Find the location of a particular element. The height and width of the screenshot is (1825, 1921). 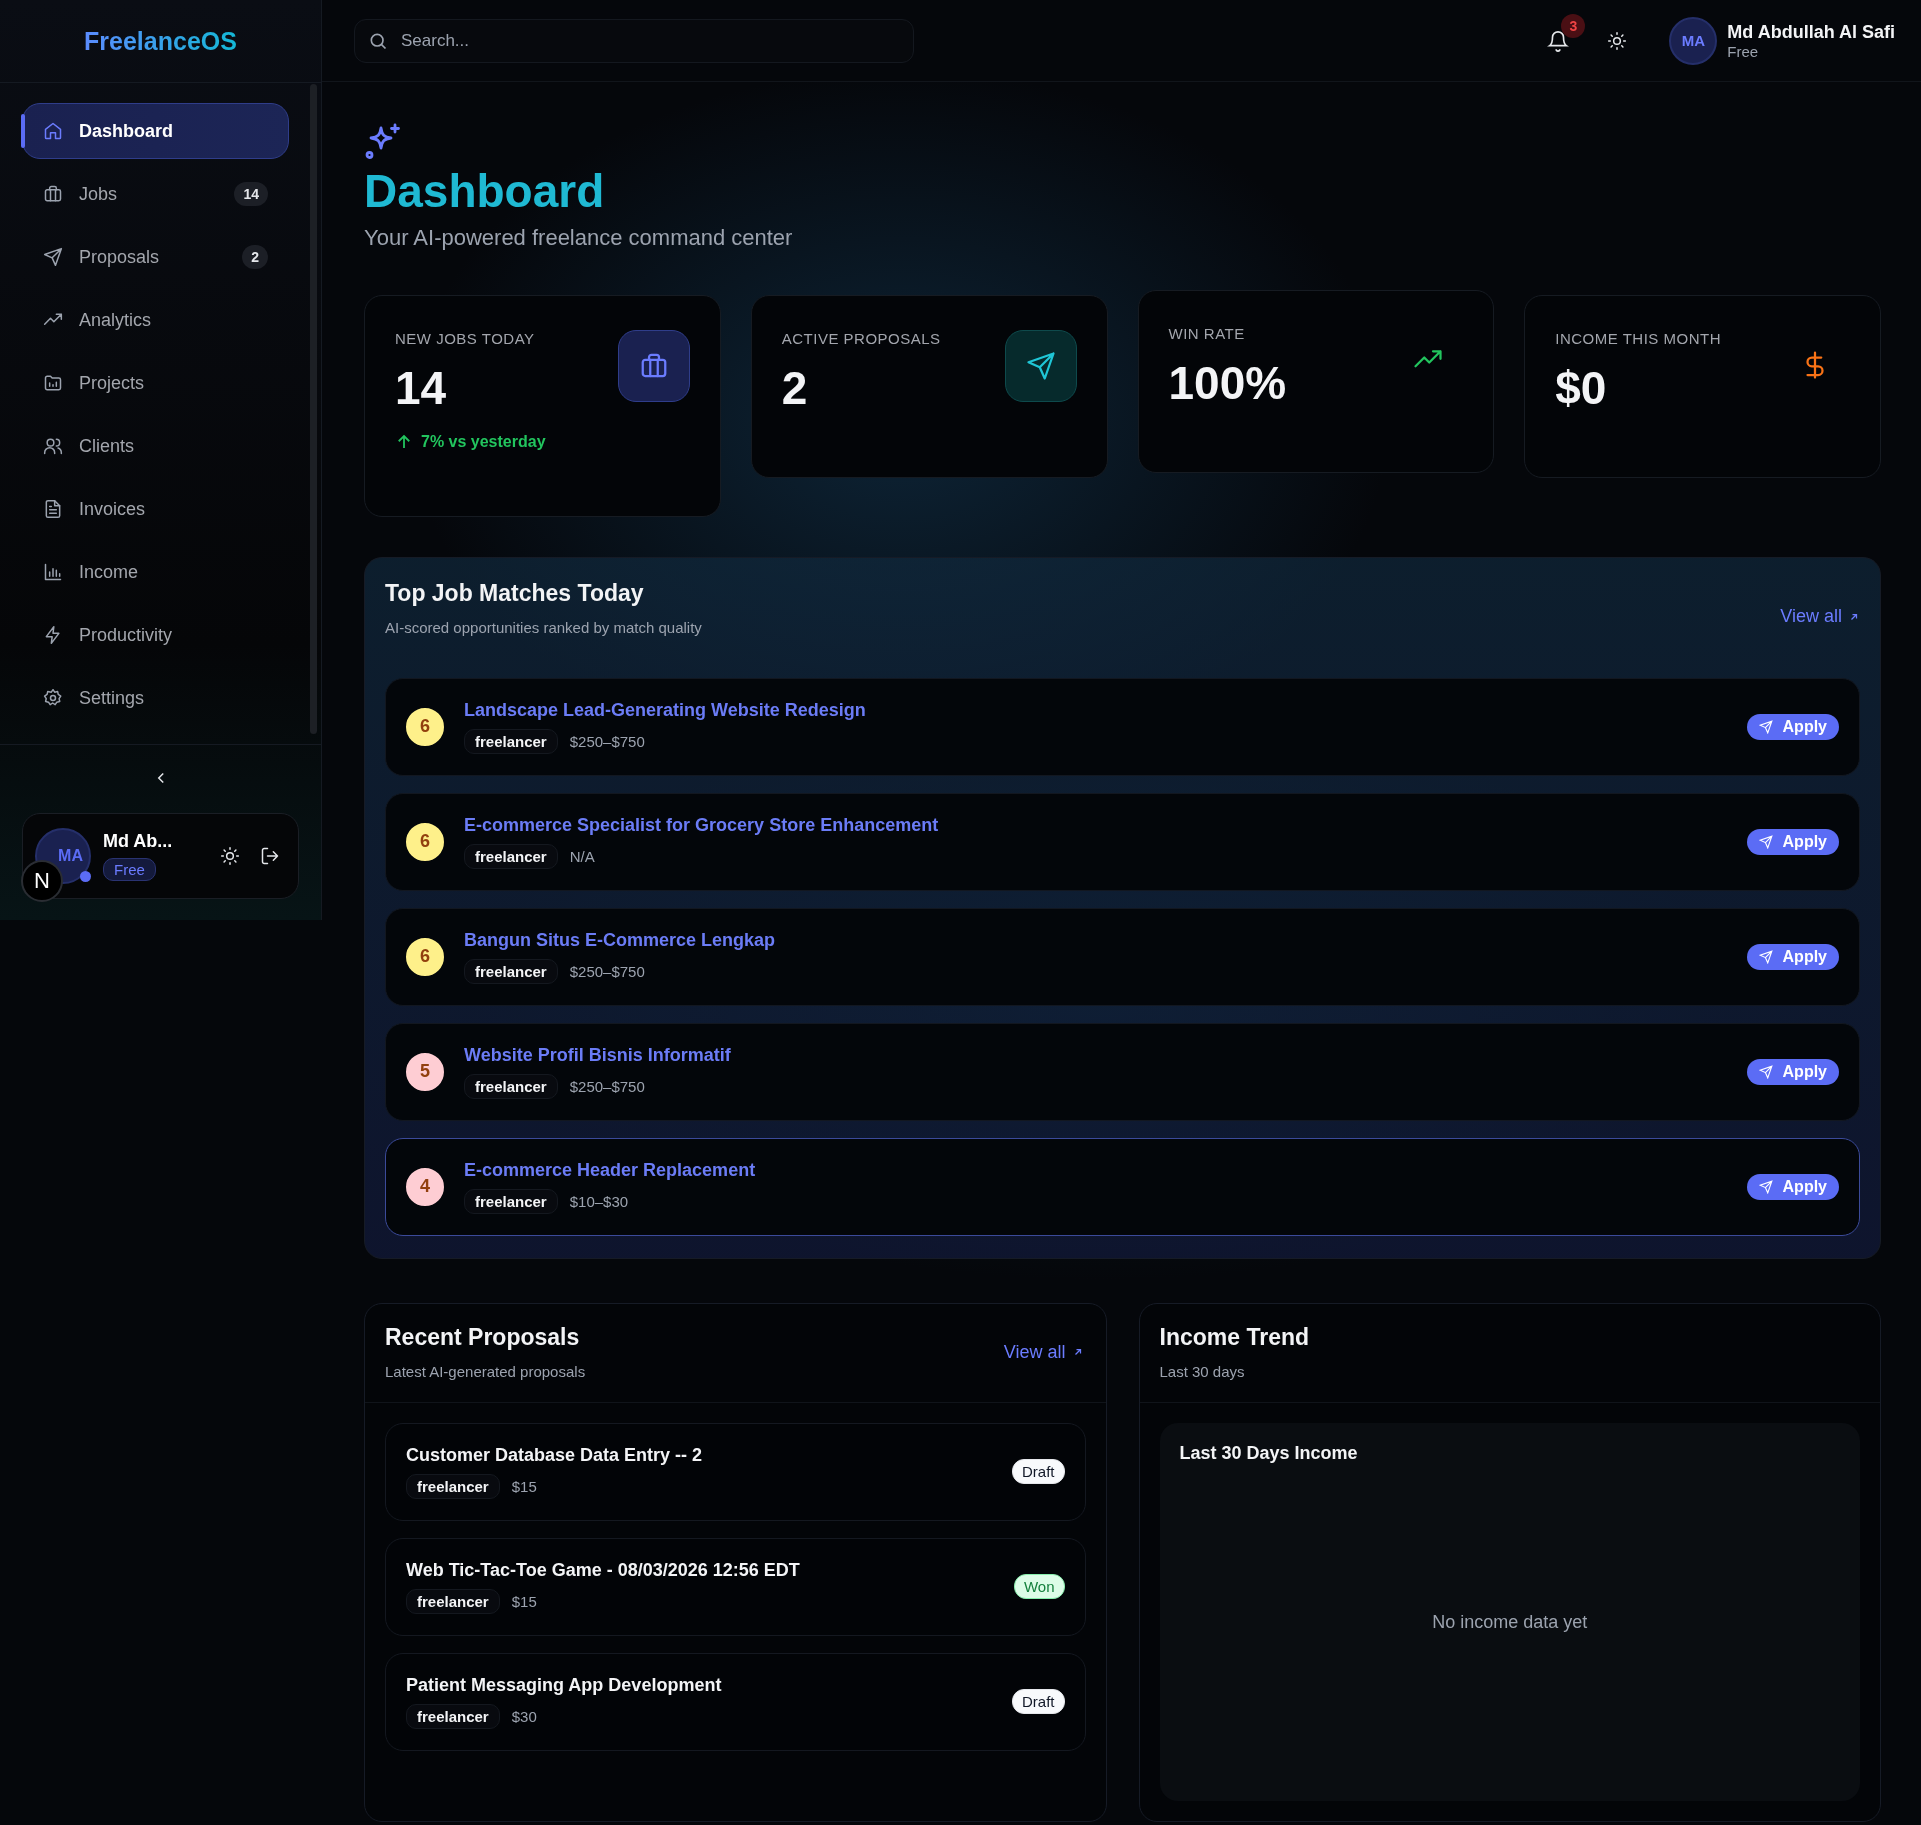

notification-count: 3 is located at coordinates (1573, 25).